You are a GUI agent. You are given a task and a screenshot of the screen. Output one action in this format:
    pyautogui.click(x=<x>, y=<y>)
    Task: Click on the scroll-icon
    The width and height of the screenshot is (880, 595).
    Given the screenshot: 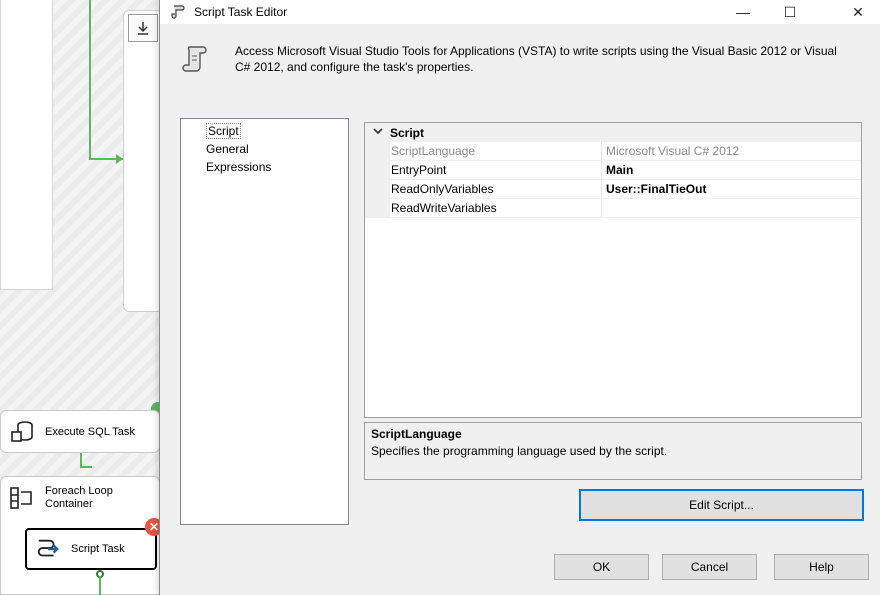 What is the action you would take?
    pyautogui.click(x=195, y=59)
    